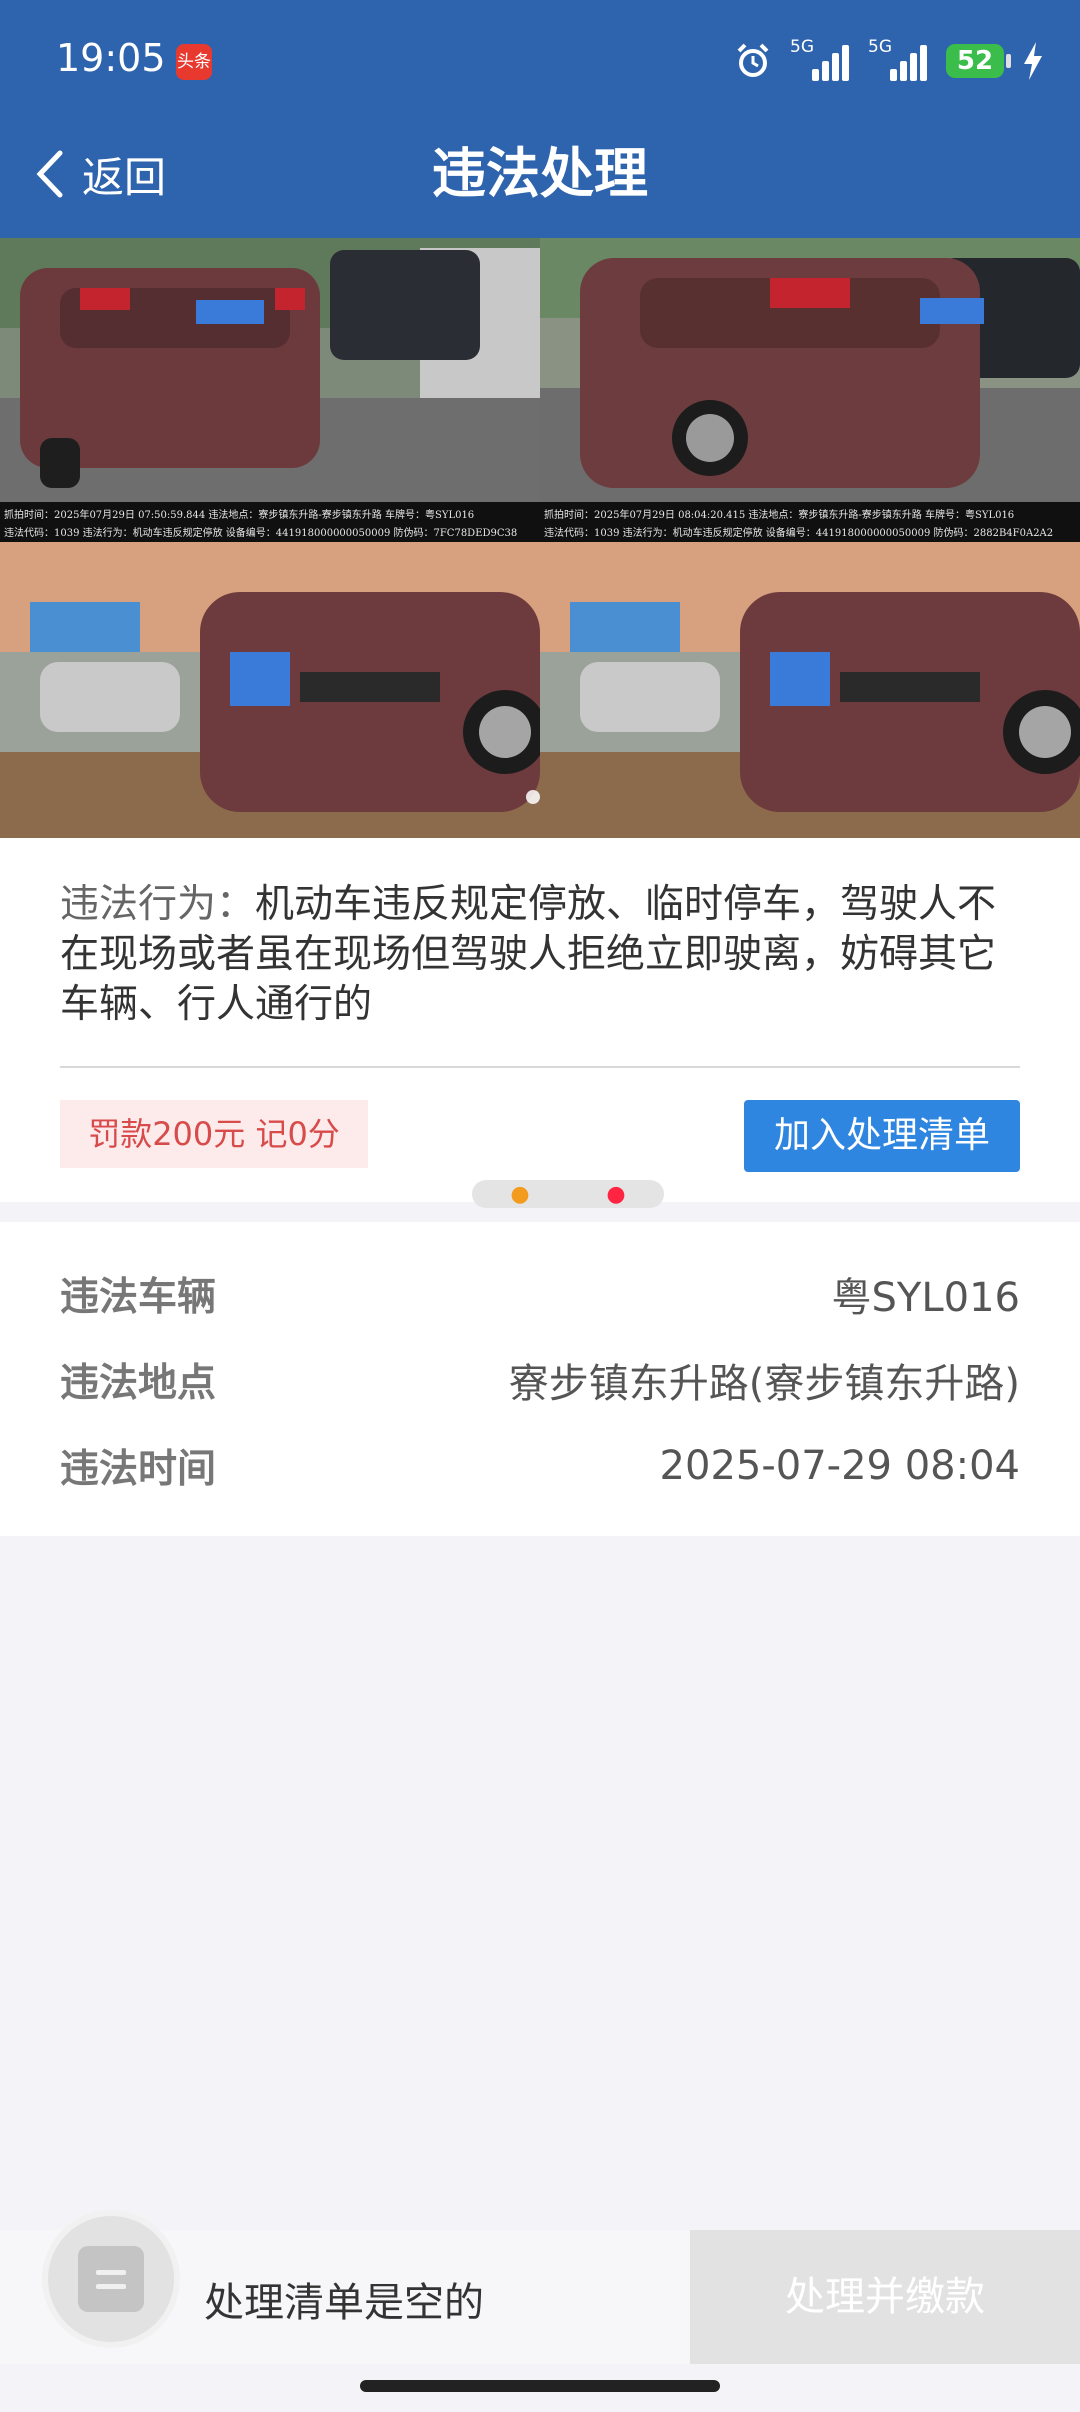 Image resolution: width=1080 pixels, height=2412 pixels. I want to click on watermark: ● ●, so click(568, 1194).